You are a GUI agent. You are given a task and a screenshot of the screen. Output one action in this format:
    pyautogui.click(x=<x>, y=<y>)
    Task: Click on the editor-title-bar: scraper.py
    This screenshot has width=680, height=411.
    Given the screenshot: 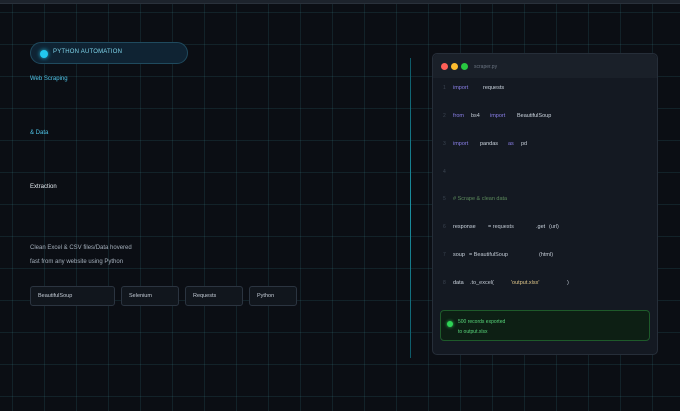 What is the action you would take?
    pyautogui.click(x=545, y=66)
    